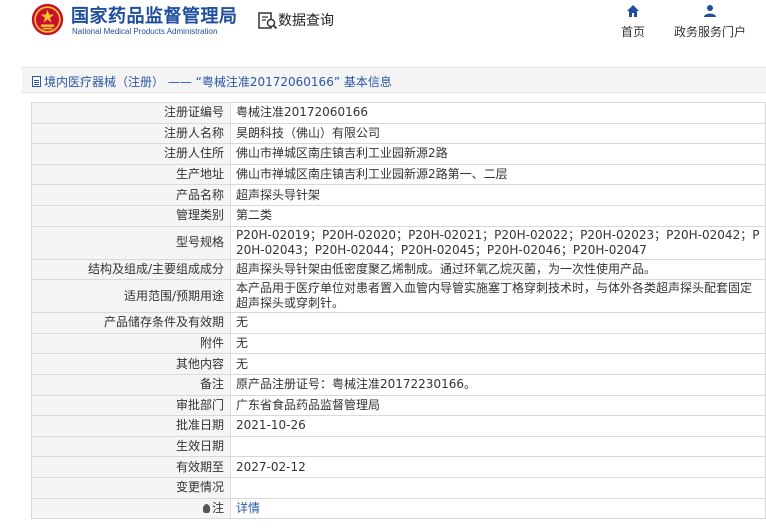 The width and height of the screenshot is (766, 528). I want to click on row-label: 变更情况, so click(131, 487).